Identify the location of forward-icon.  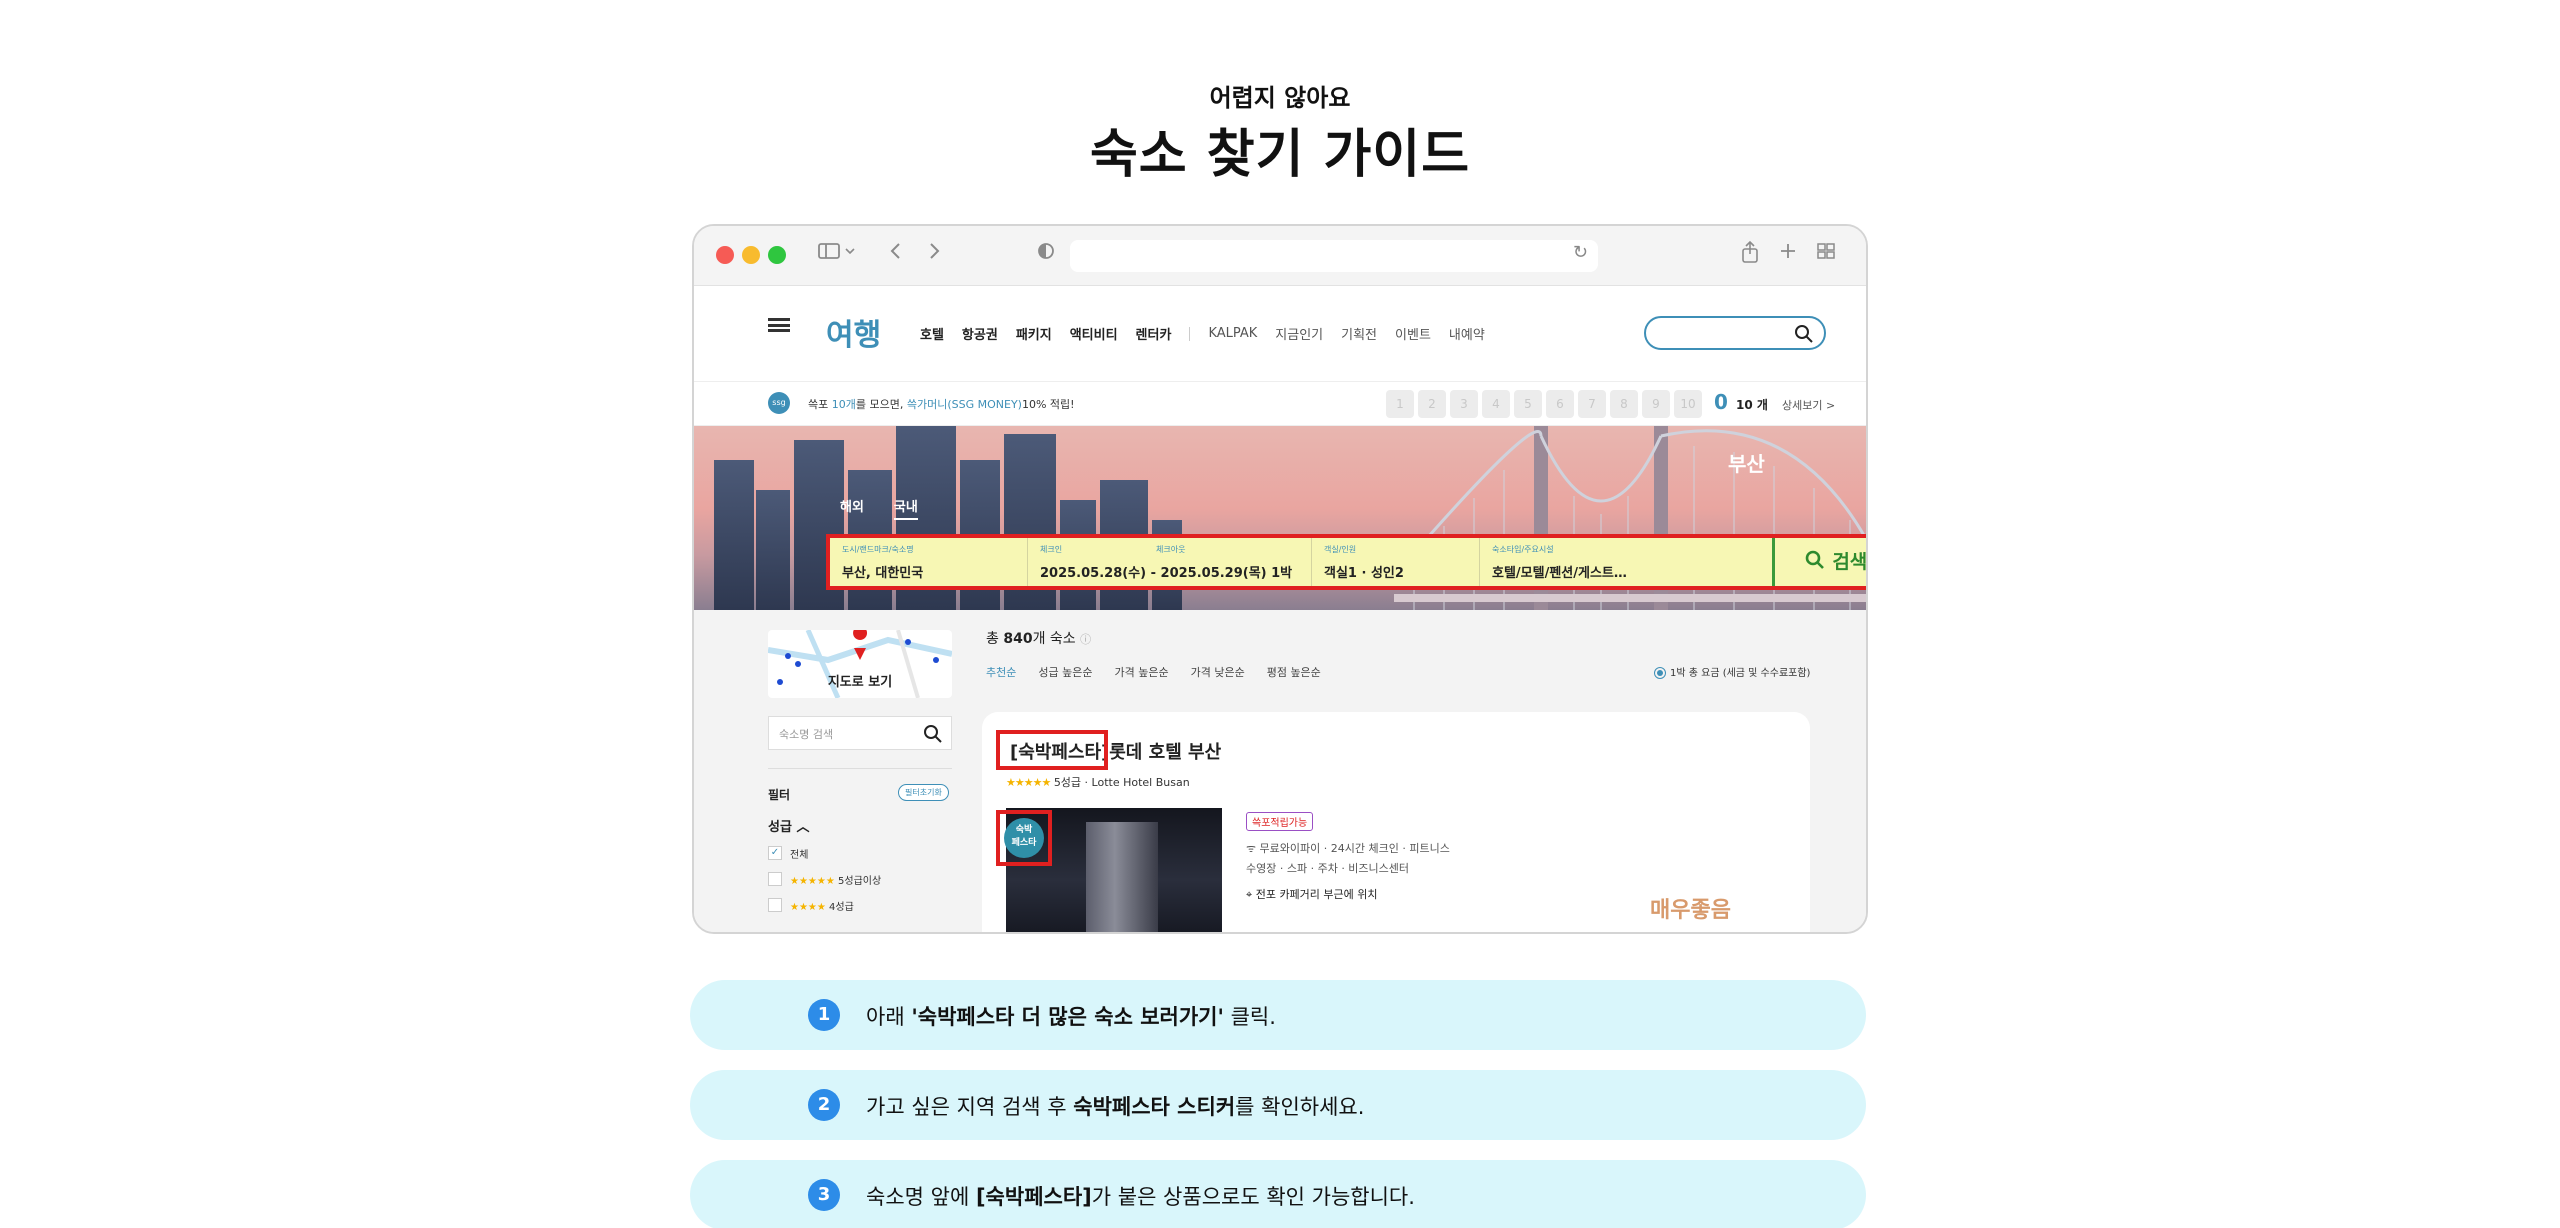
(934, 255).